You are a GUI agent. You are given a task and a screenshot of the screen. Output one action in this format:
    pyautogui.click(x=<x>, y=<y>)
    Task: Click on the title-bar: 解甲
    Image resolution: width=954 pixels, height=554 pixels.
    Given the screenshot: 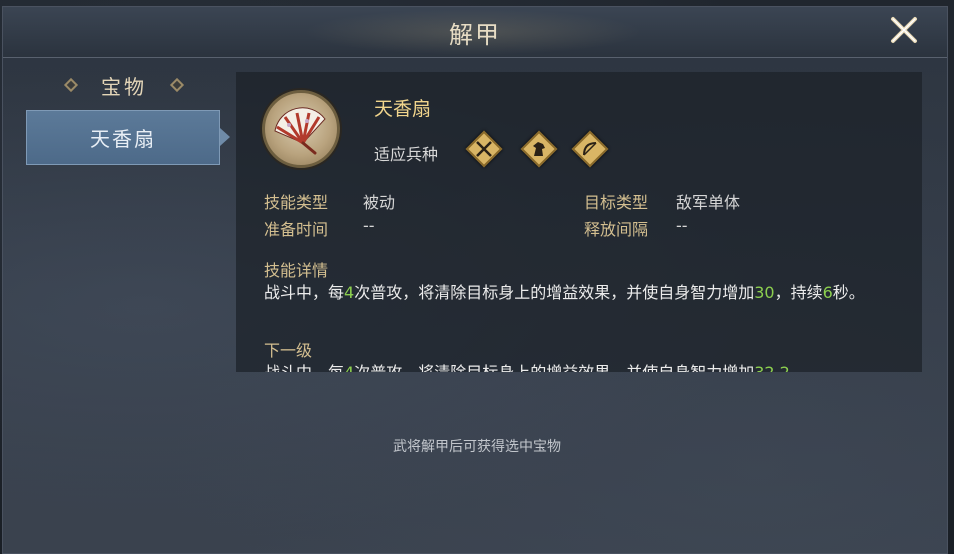 What is the action you would take?
    pyautogui.click(x=475, y=32)
    